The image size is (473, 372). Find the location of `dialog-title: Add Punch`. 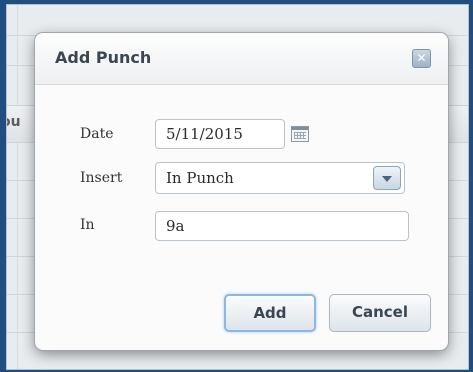

dialog-title: Add Punch is located at coordinates (103, 57).